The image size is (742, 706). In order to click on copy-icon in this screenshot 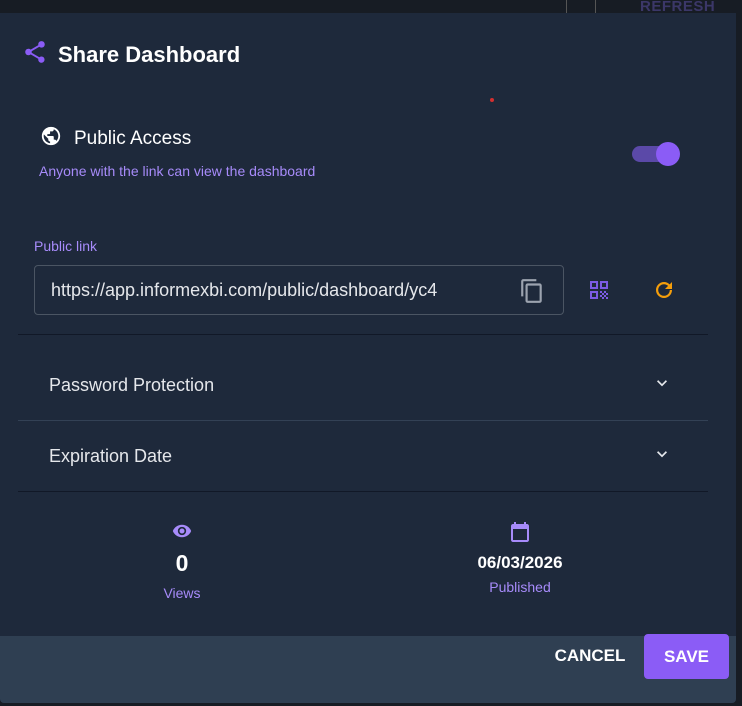, I will do `click(532, 293)`.